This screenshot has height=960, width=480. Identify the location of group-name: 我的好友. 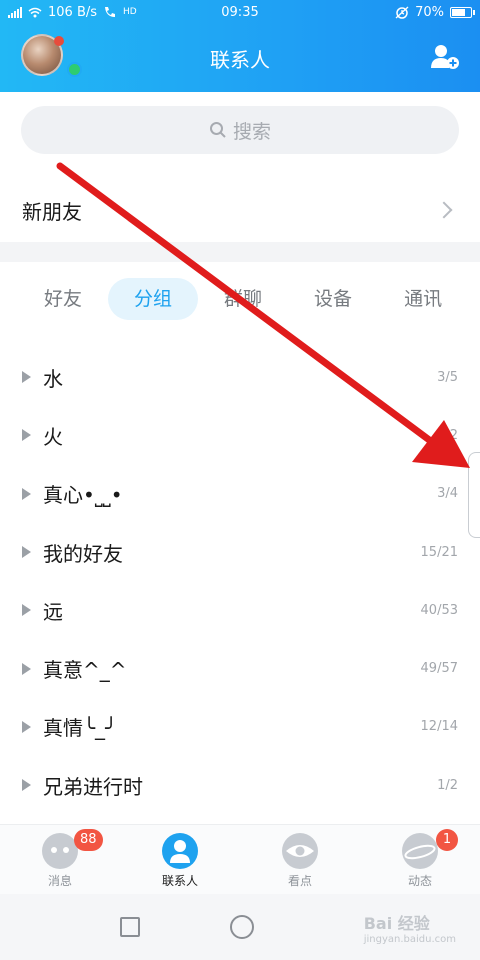
(83, 553).